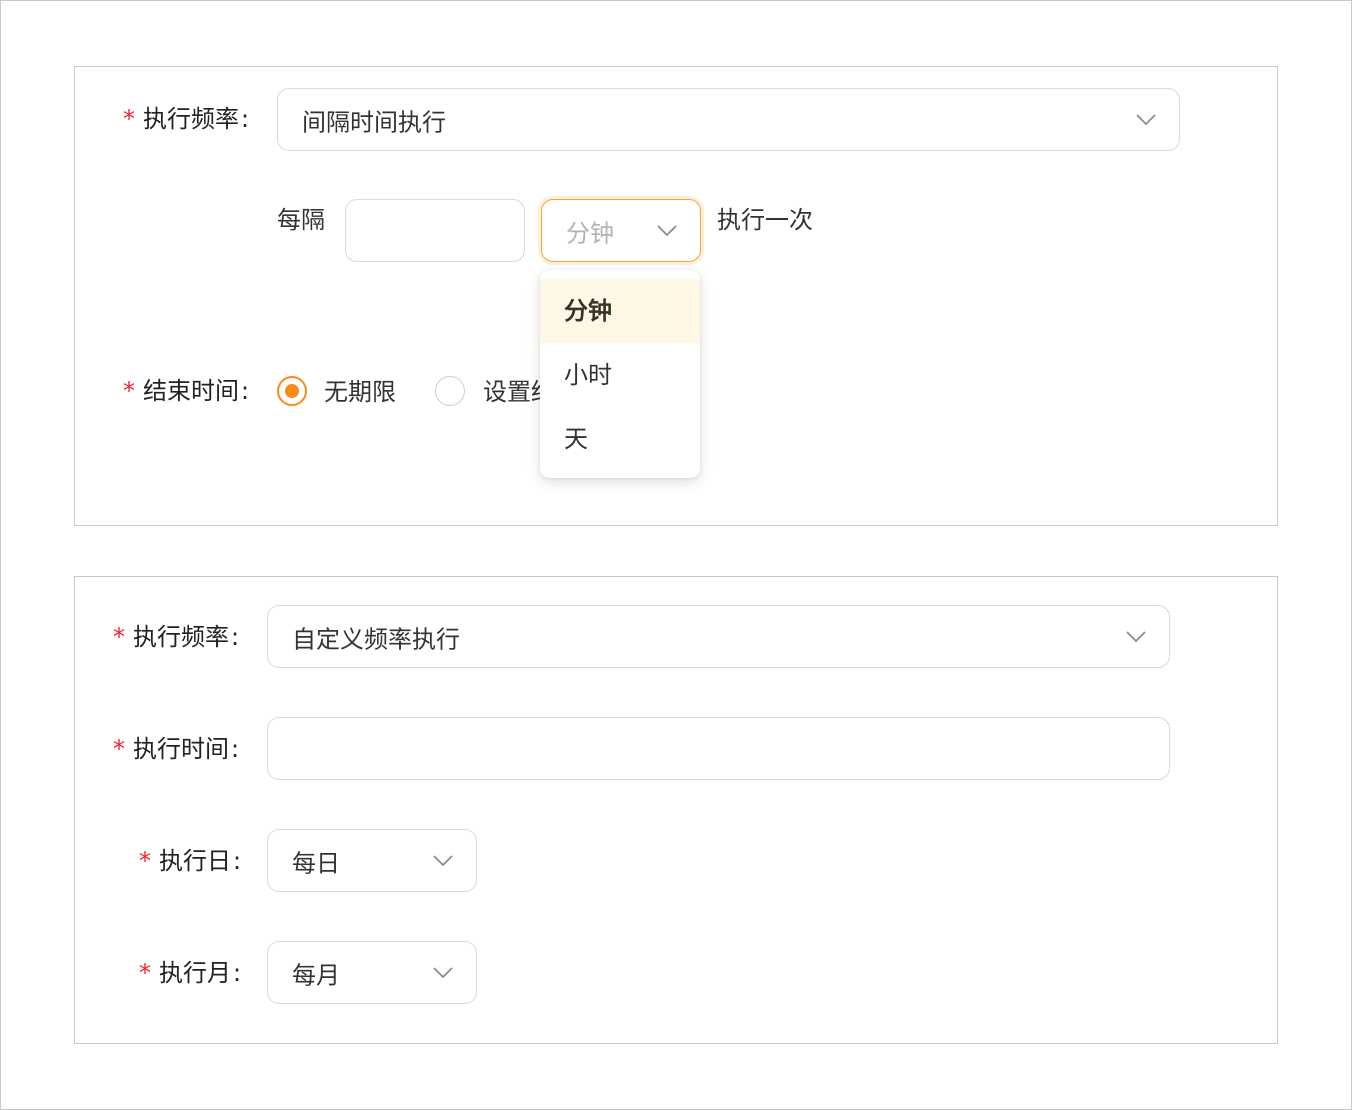 The image size is (1352, 1110). What do you see at coordinates (765, 220) in the screenshot?
I see `interval-suffix: 执行一次` at bounding box center [765, 220].